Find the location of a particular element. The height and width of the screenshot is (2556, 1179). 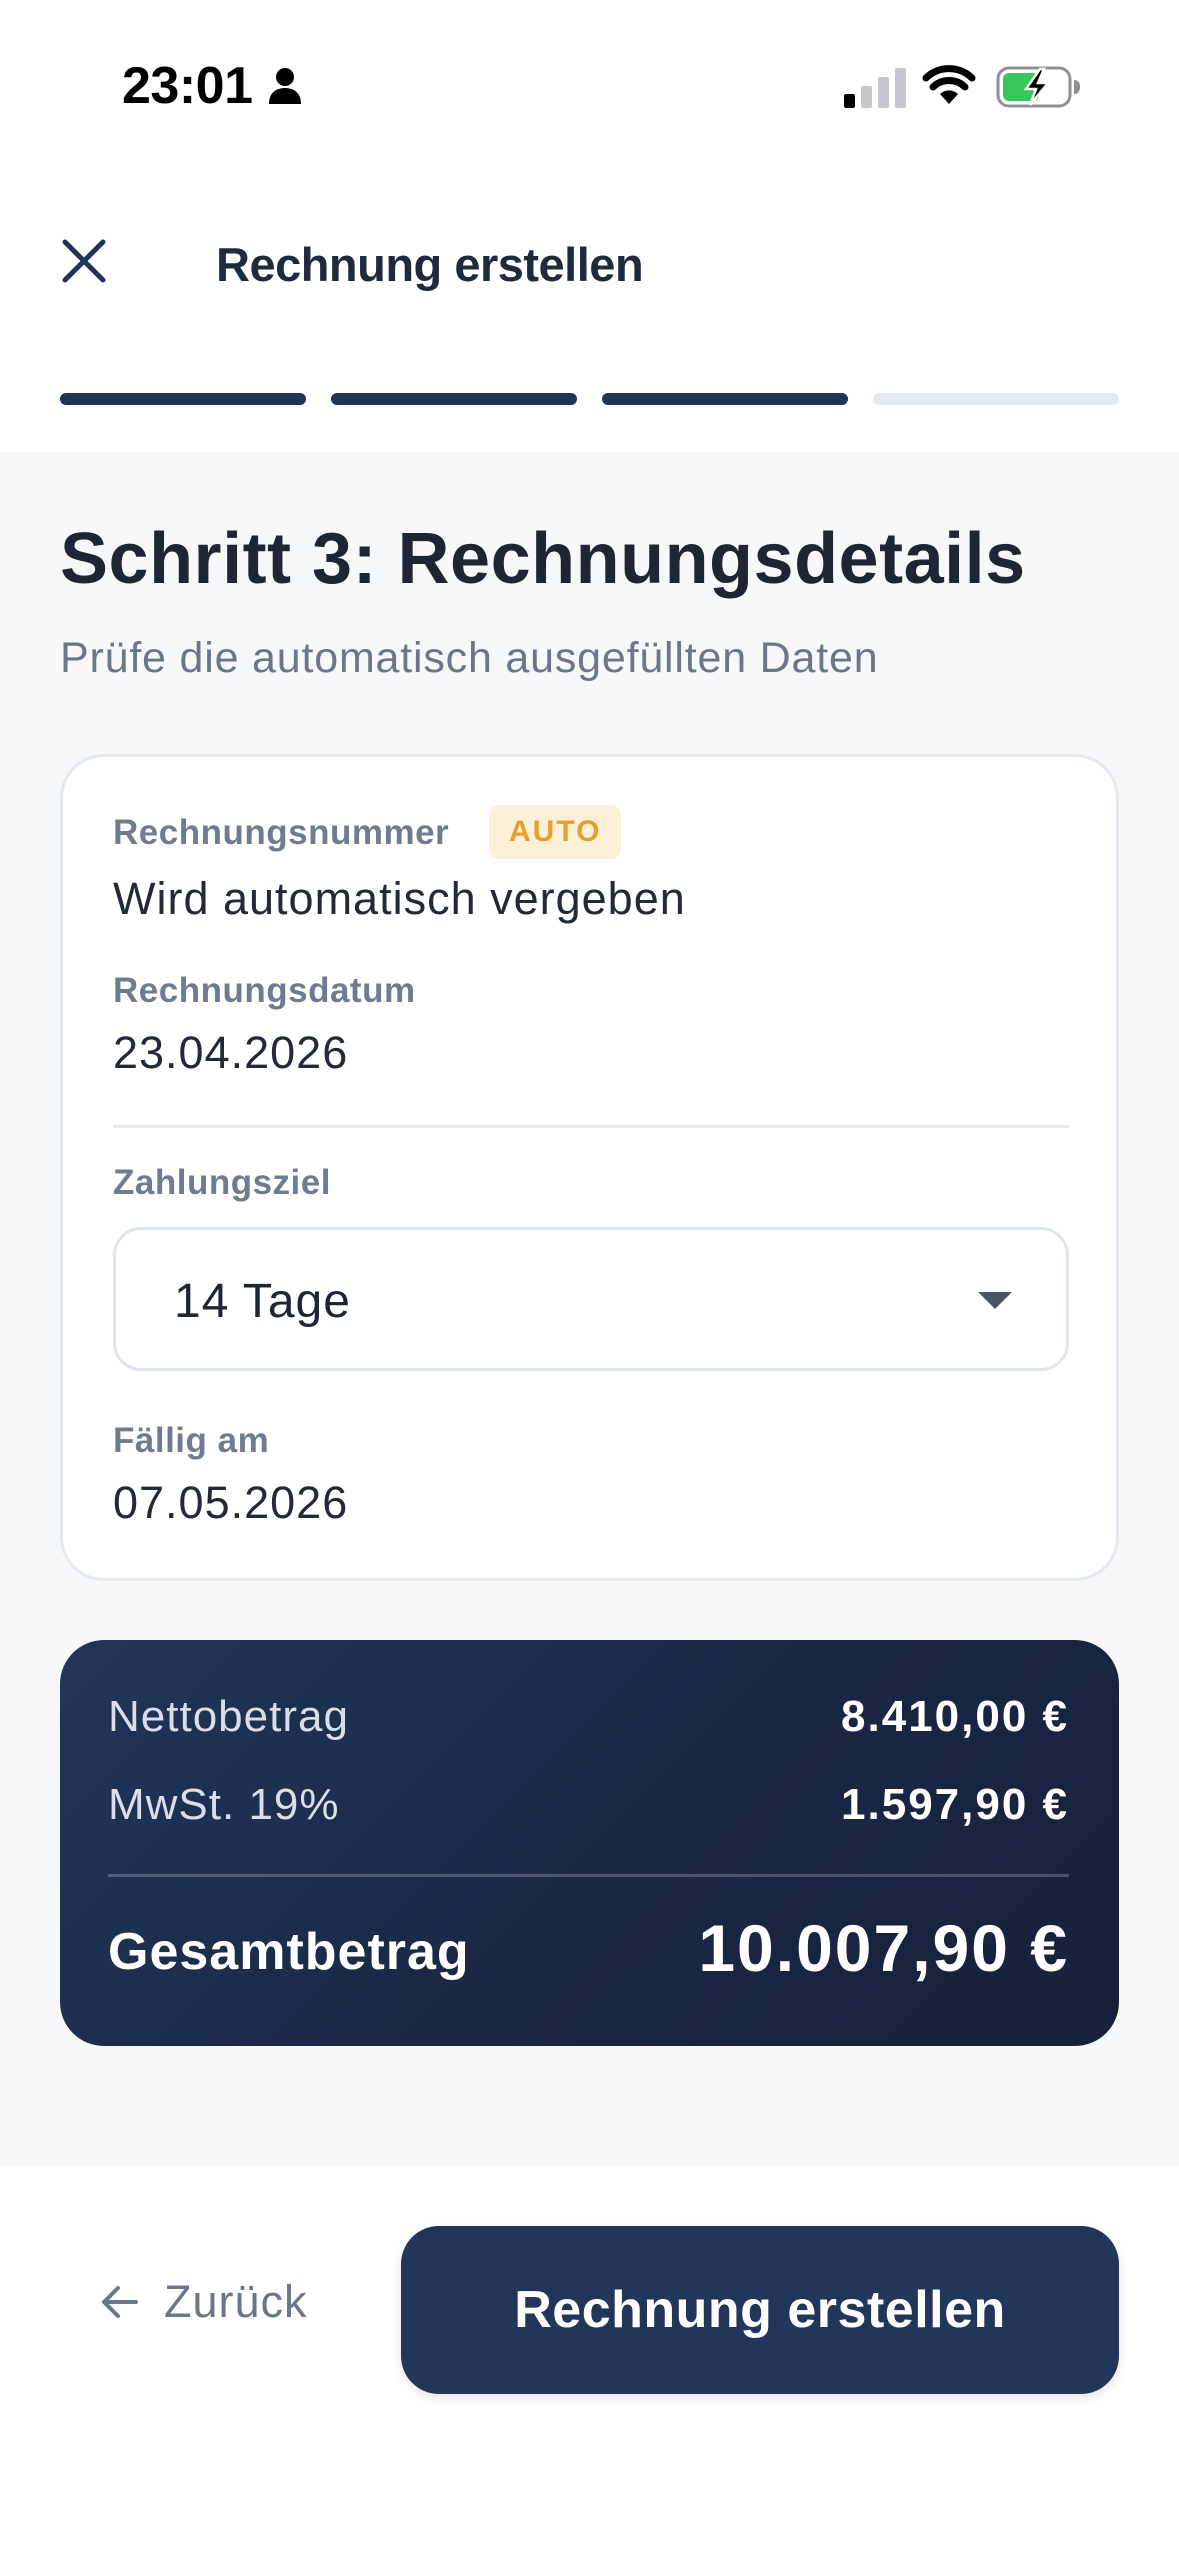

status-bar: 23:01 is located at coordinates (589, 87).